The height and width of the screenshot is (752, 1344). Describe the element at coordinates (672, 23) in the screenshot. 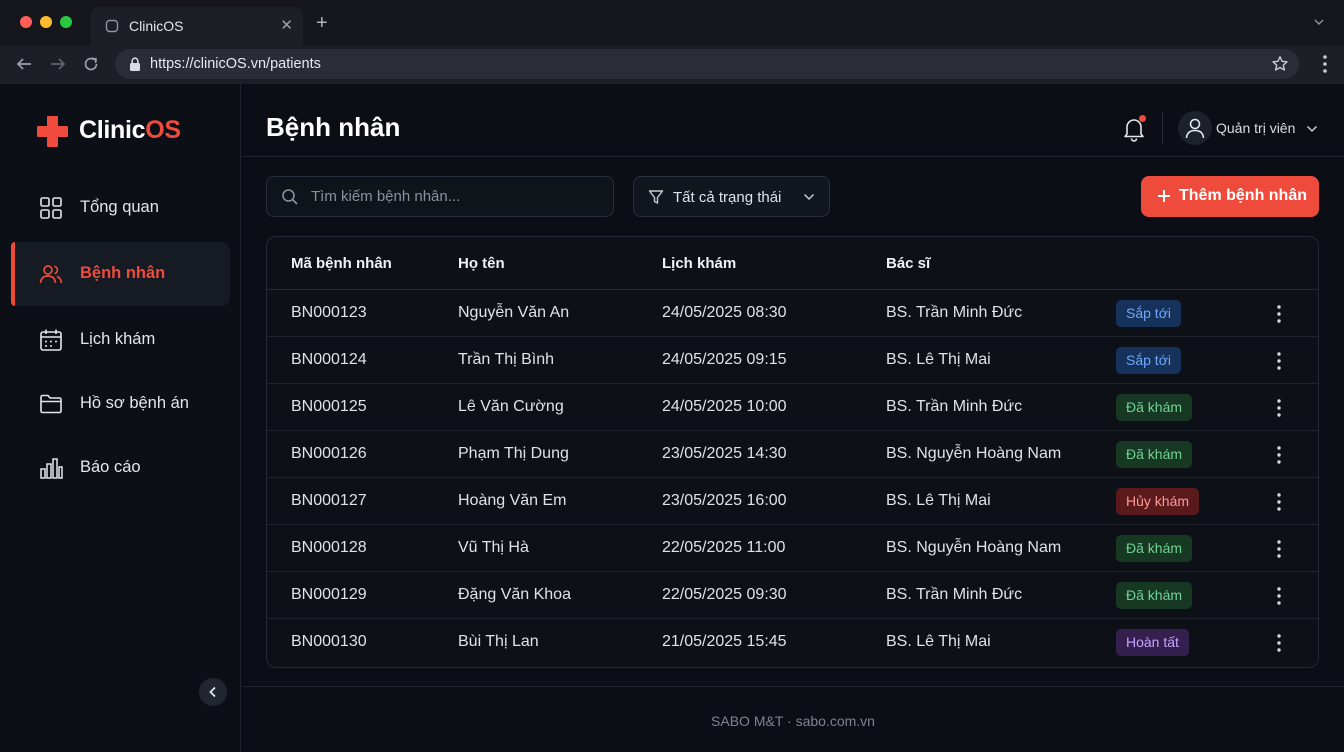

I see `tab-bar: ClinicOS ✕ +` at that location.